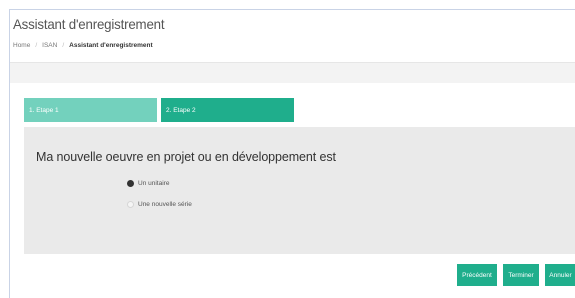  Describe the element at coordinates (227, 110) in the screenshot. I see `step-2-tab: 2. Etape 2` at that location.